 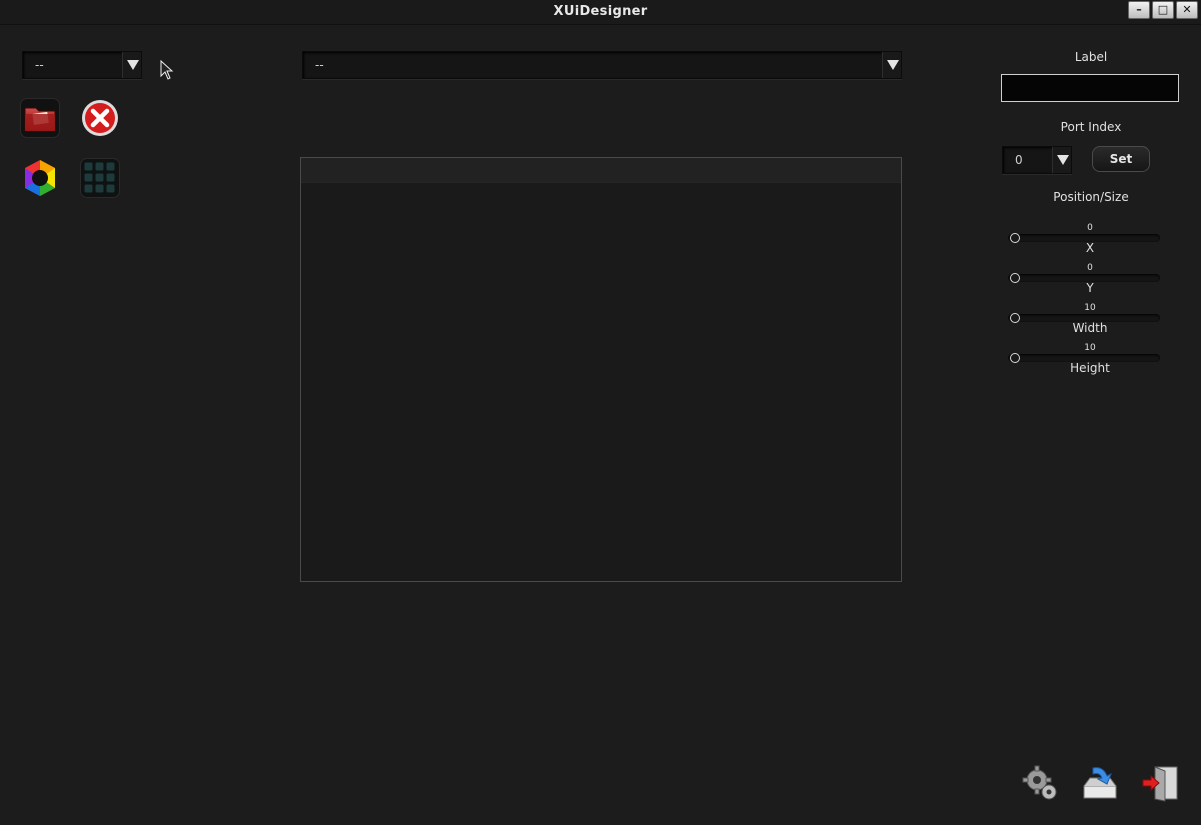 What do you see at coordinates (601, 170) in the screenshot?
I see `canvas-header` at bounding box center [601, 170].